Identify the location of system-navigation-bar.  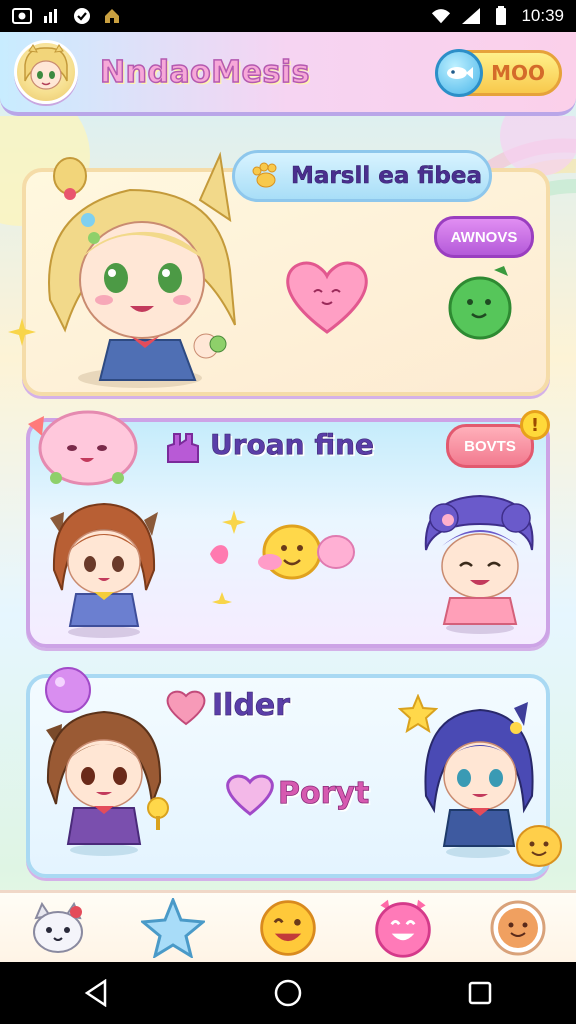
(288, 993).